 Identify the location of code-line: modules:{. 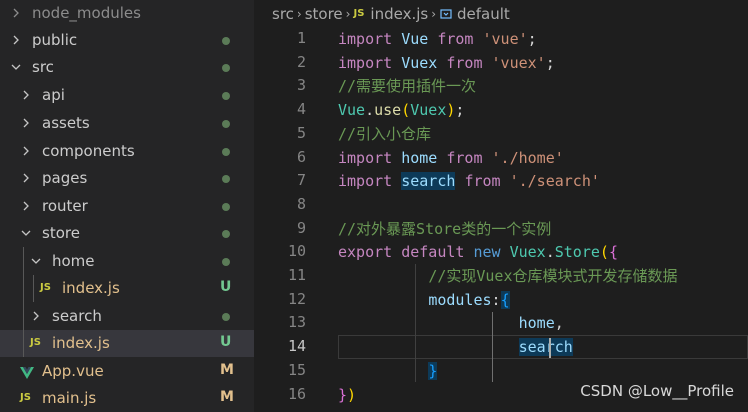
(424, 300).